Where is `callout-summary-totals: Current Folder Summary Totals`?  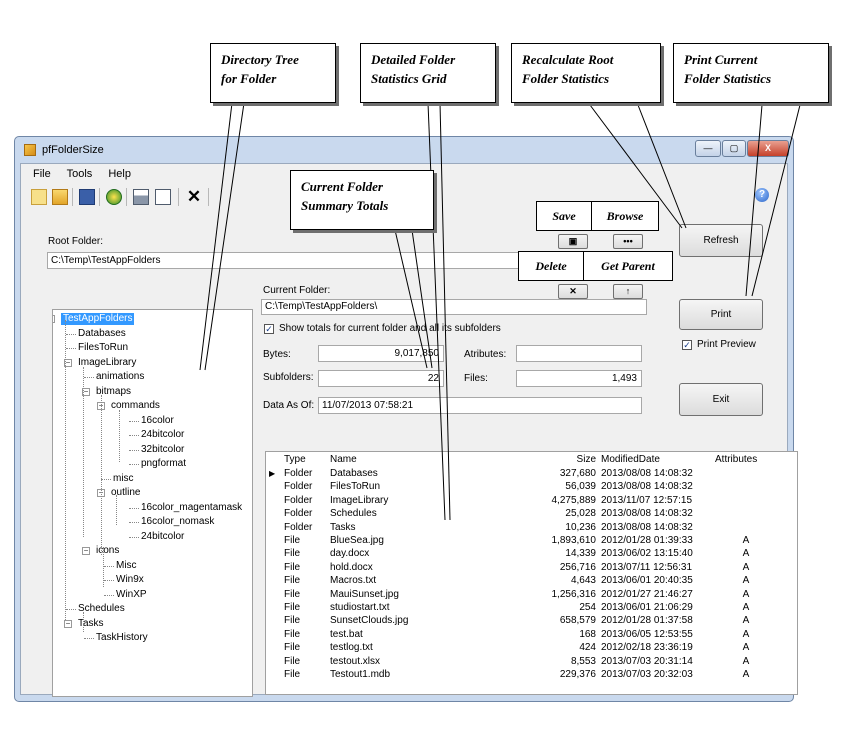
callout-summary-totals: Current Folder Summary Totals is located at coordinates (362, 200).